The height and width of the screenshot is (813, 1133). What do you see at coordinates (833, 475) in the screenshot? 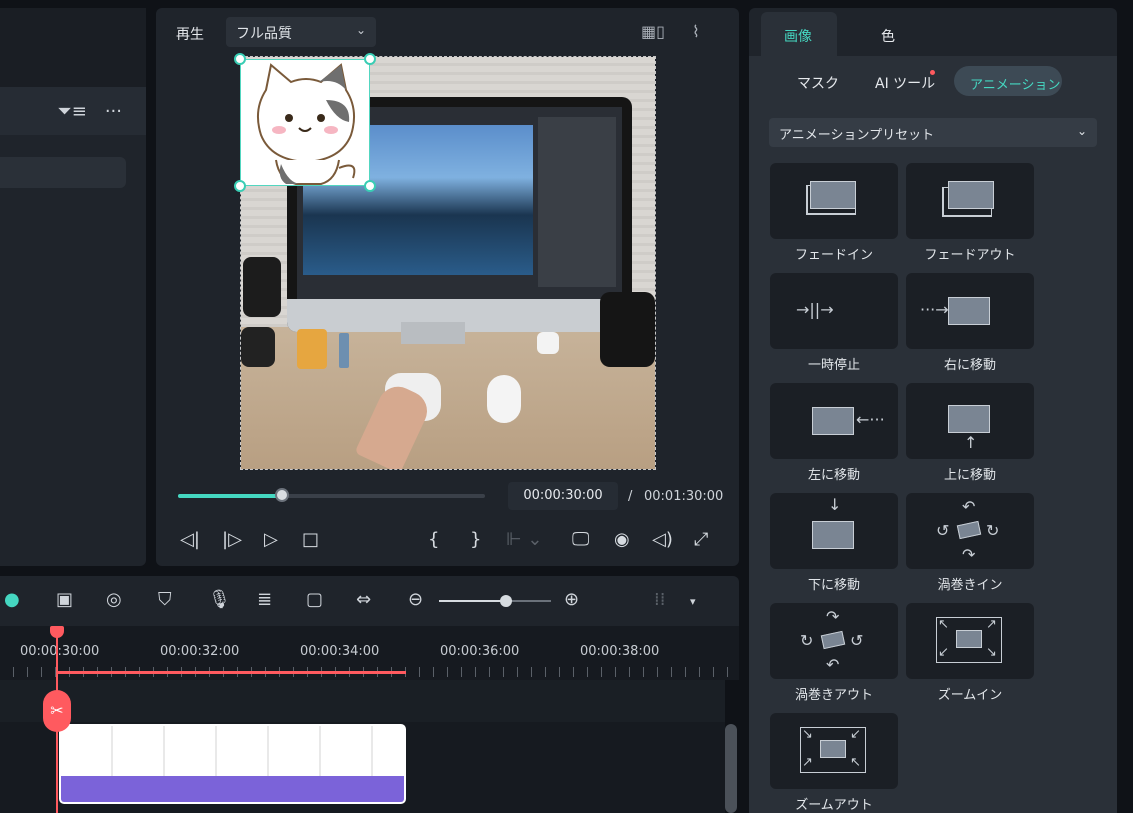
I see `preset-label: 左に移動` at bounding box center [833, 475].